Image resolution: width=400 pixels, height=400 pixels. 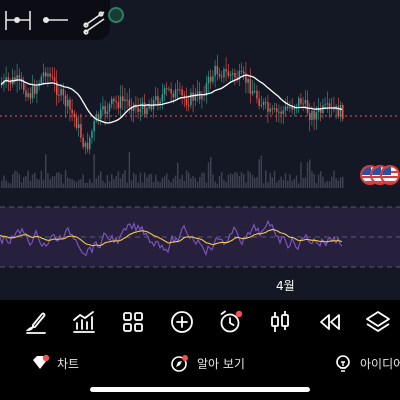 What do you see at coordinates (231, 322) in the screenshot?
I see `alarm-clock-icon` at bounding box center [231, 322].